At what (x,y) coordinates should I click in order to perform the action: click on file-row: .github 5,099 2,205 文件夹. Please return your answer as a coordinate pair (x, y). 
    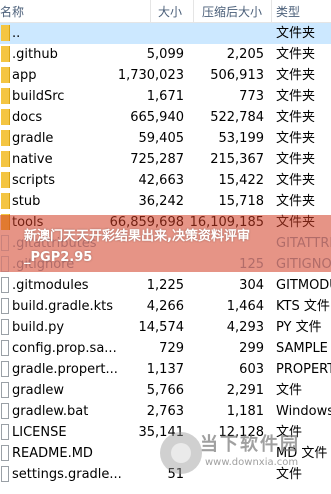
    Looking at the image, I should click on (165, 54).